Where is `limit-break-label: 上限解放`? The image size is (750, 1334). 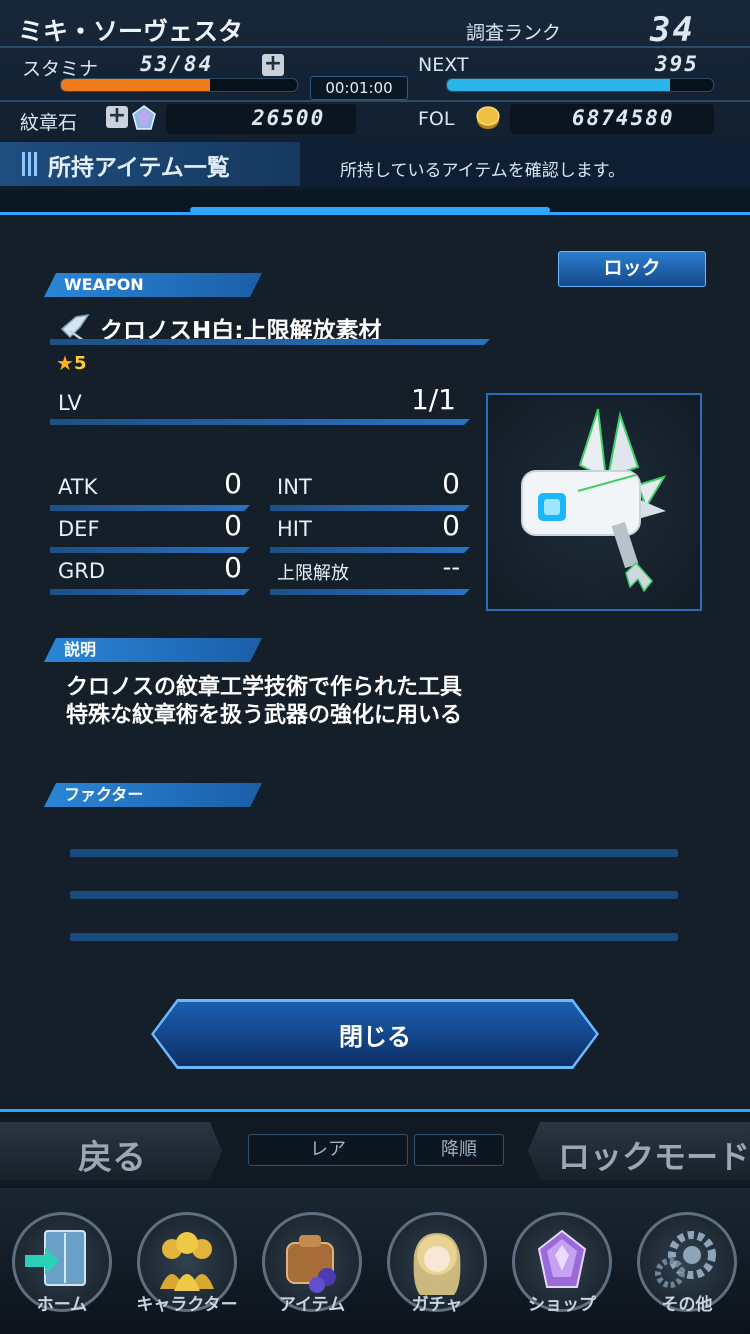 limit-break-label: 上限解放 is located at coordinates (313, 573).